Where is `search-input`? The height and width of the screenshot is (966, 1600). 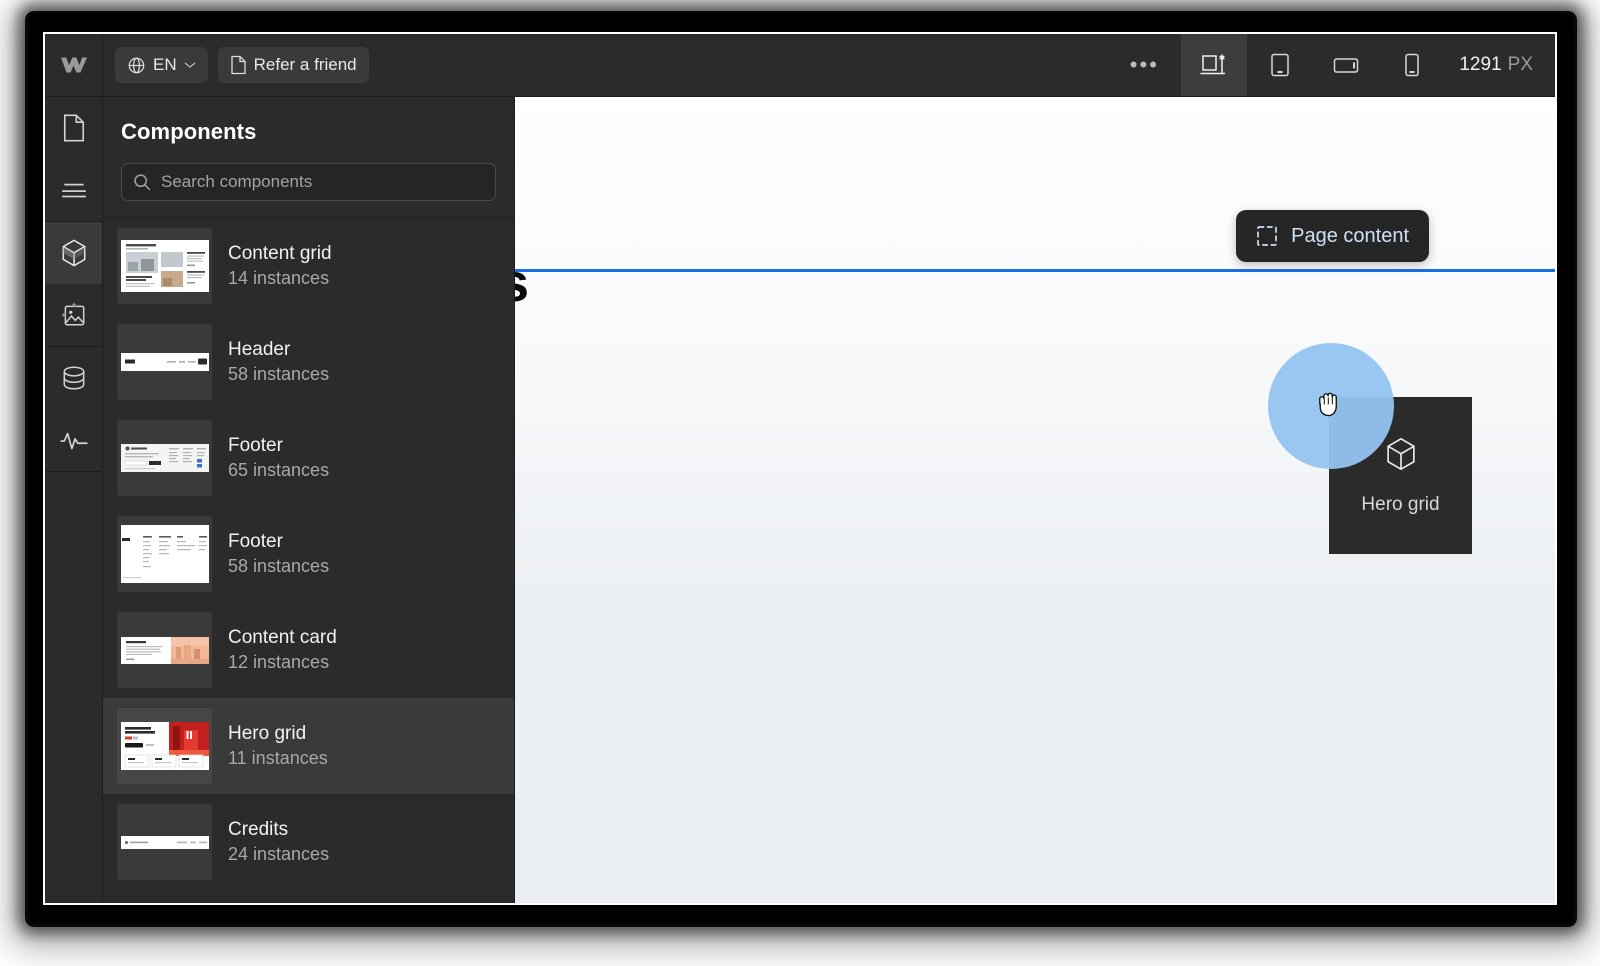 search-input is located at coordinates (322, 182).